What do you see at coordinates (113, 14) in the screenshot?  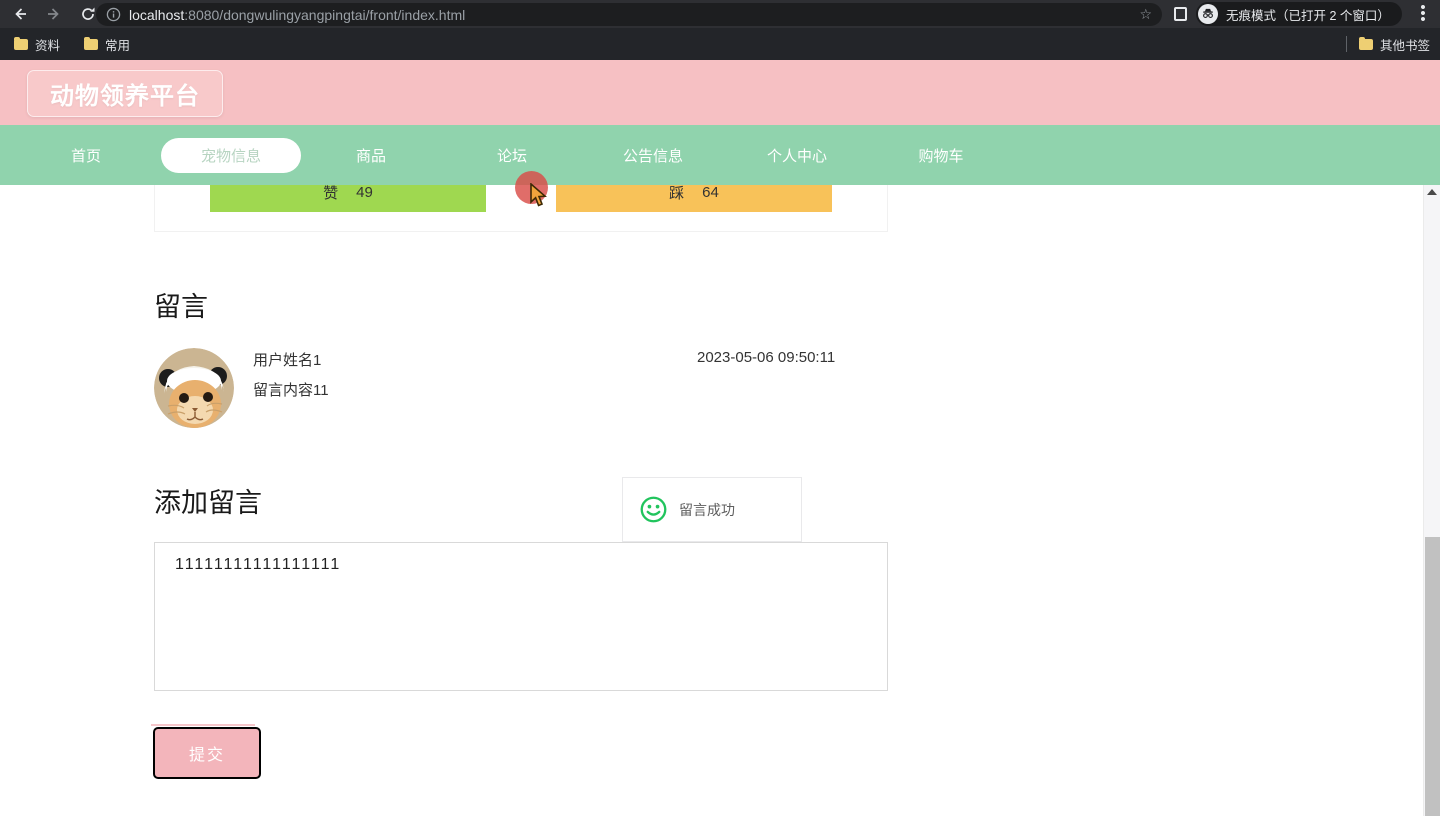 I see `page-info-icon` at bounding box center [113, 14].